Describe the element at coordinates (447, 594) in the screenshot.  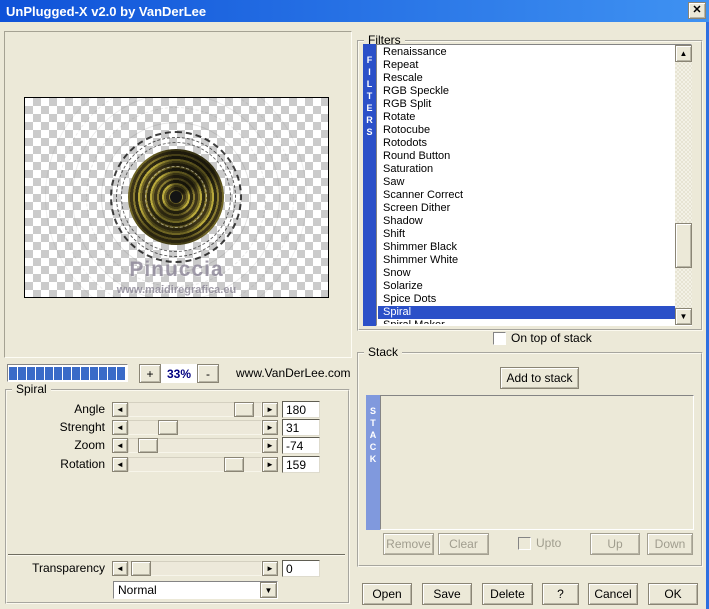
I see `save-button: Save` at that location.